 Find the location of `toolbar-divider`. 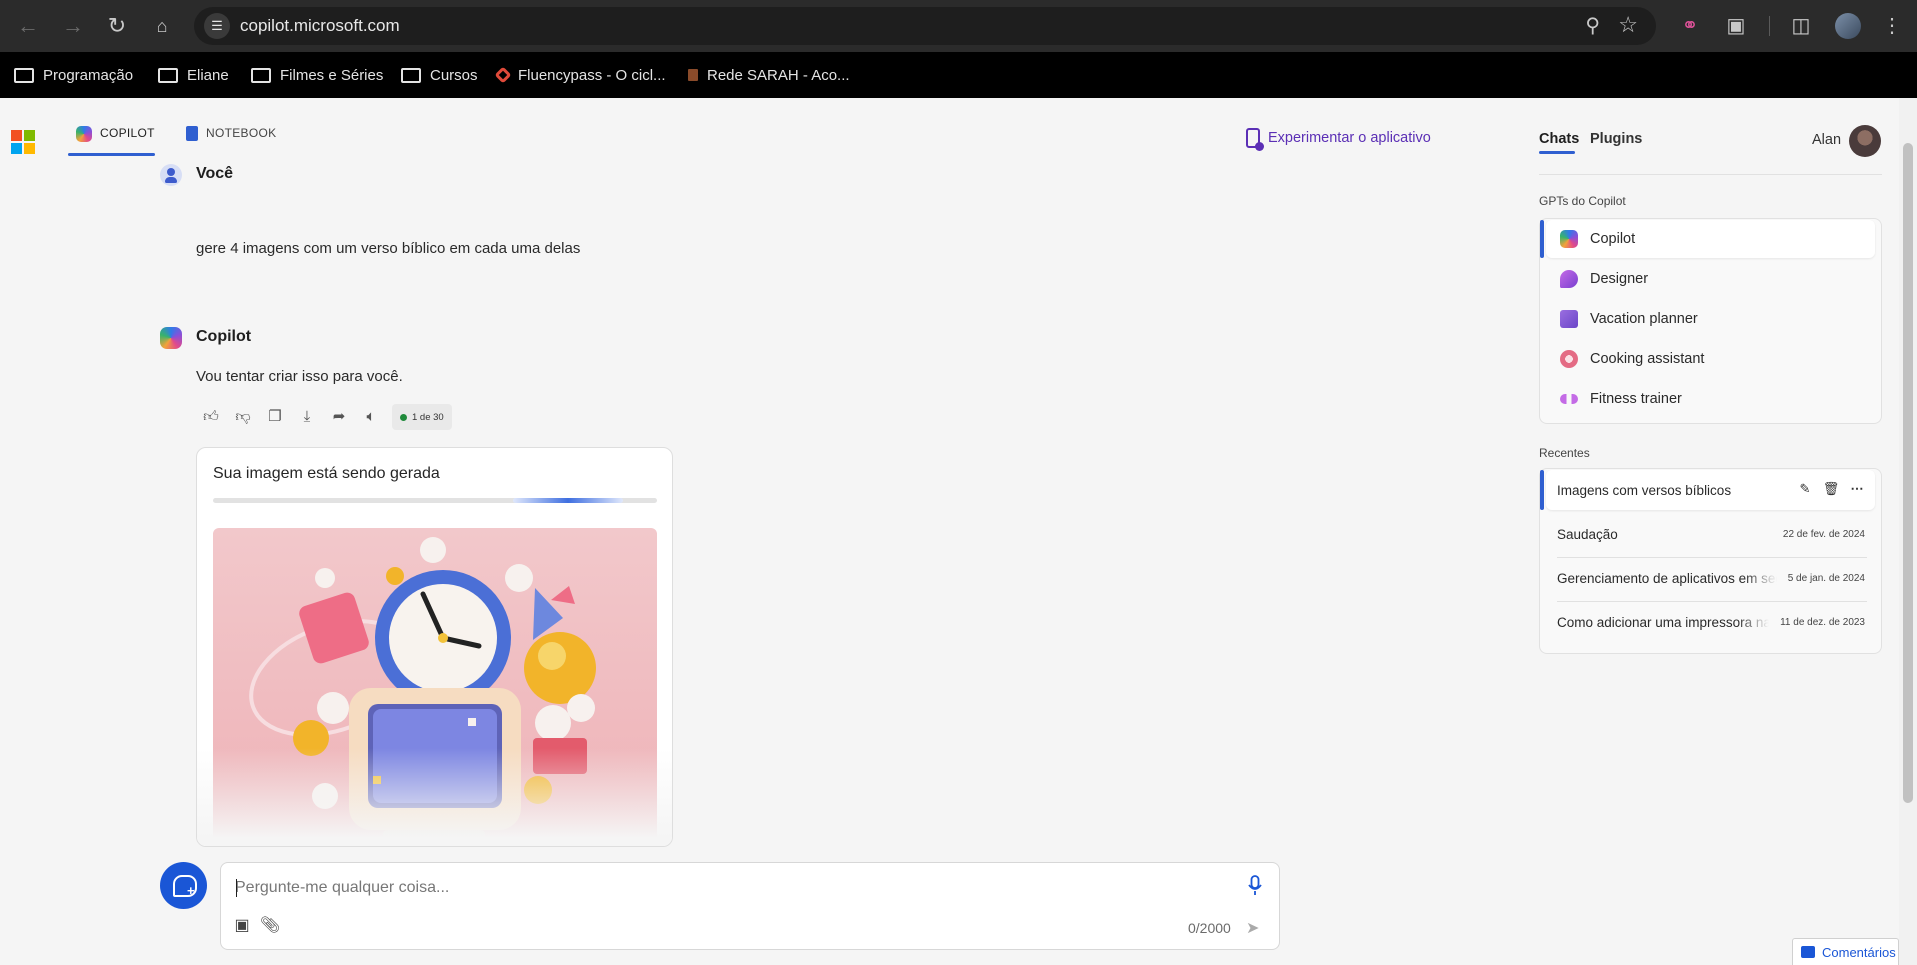

toolbar-divider is located at coordinates (1769, 26).